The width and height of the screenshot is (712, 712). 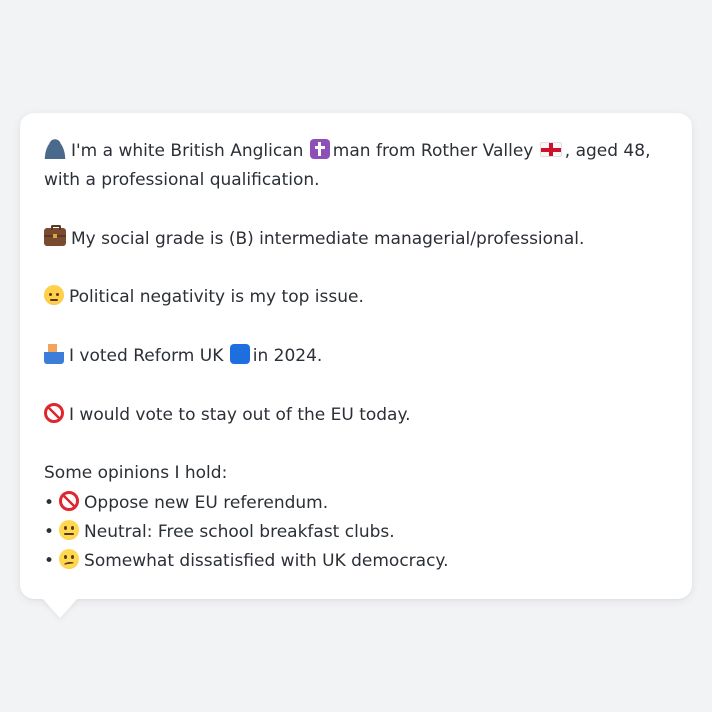 I want to click on vote-text-after: in 2024., so click(x=287, y=356).